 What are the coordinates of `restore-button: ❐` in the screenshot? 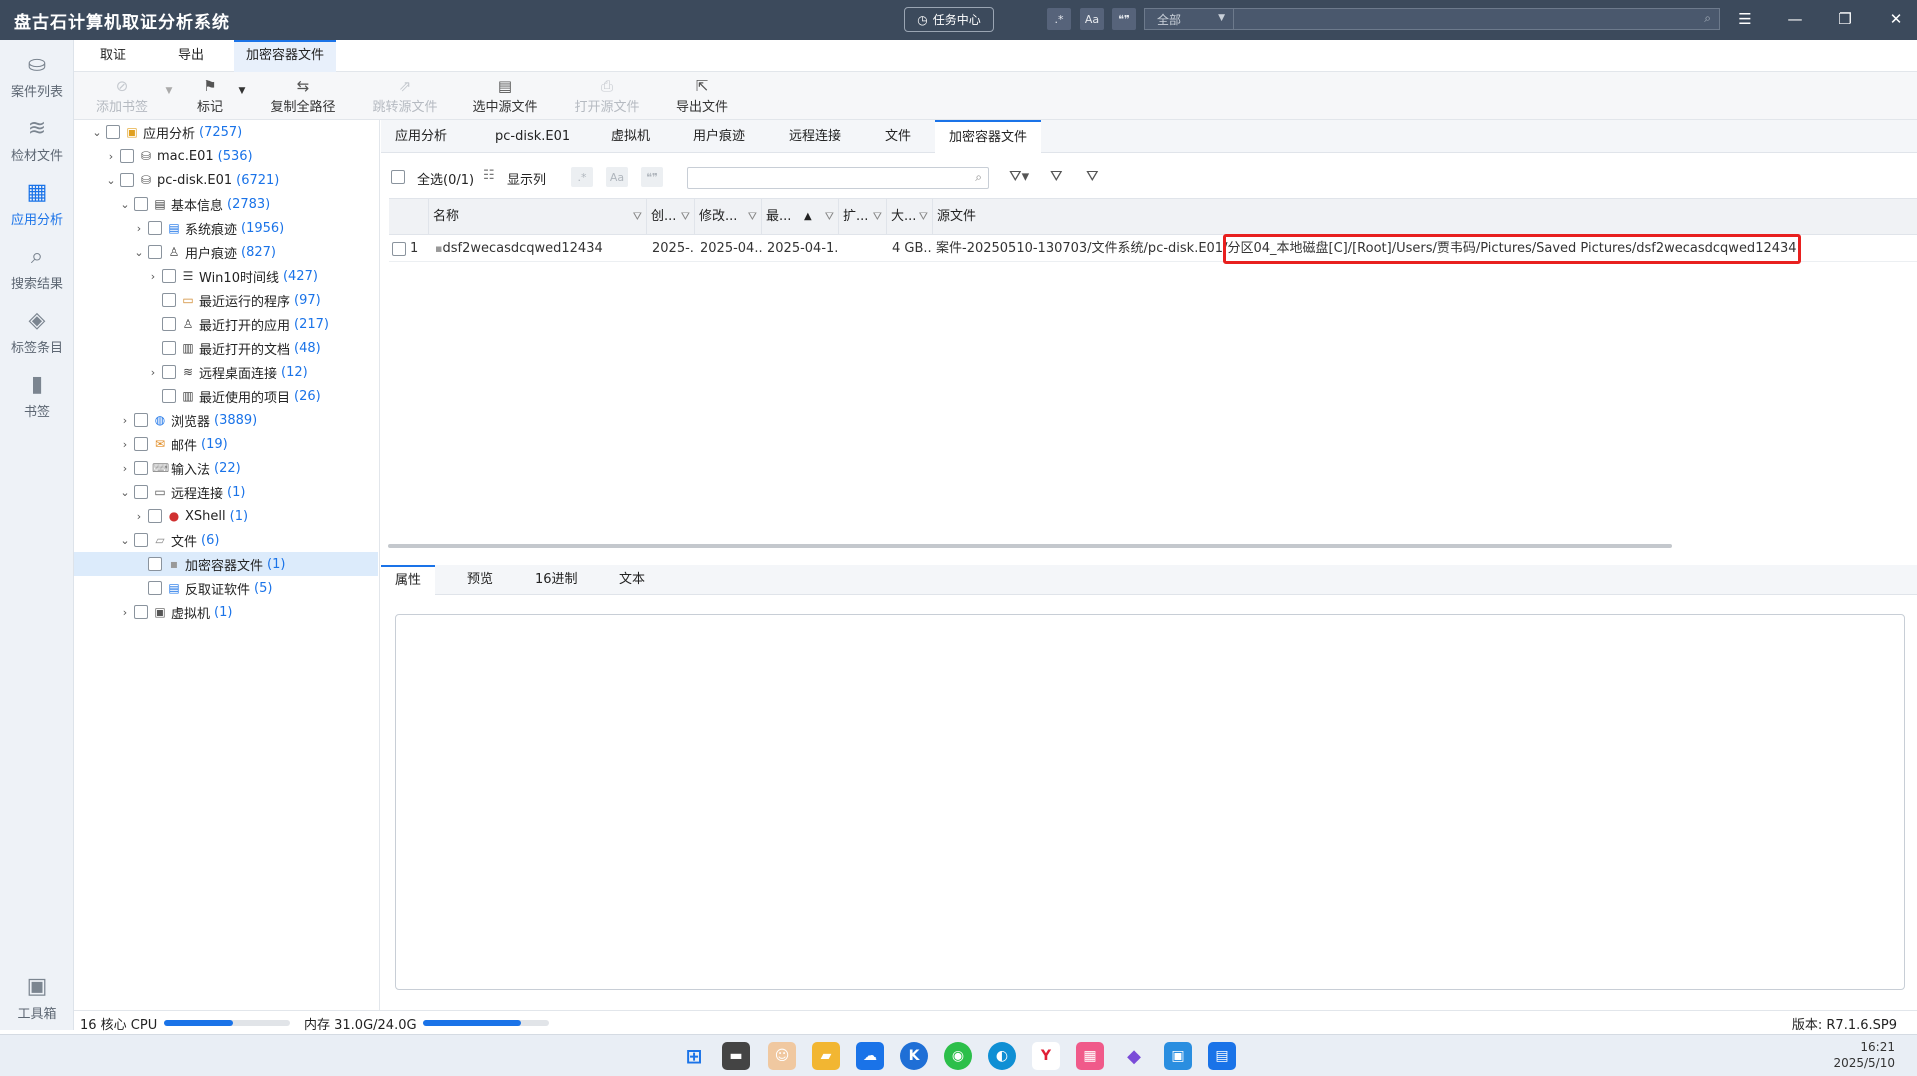 It's located at (1845, 19).